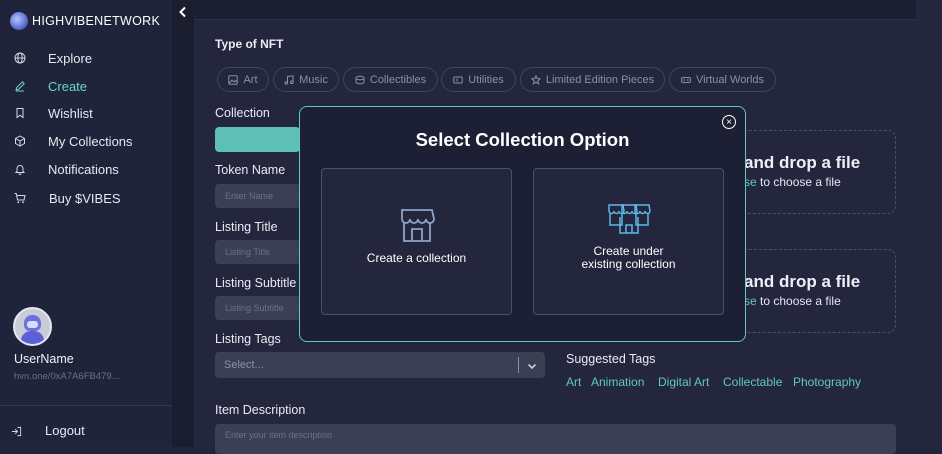  What do you see at coordinates (65, 430) in the screenshot?
I see `logout-label: Logout` at bounding box center [65, 430].